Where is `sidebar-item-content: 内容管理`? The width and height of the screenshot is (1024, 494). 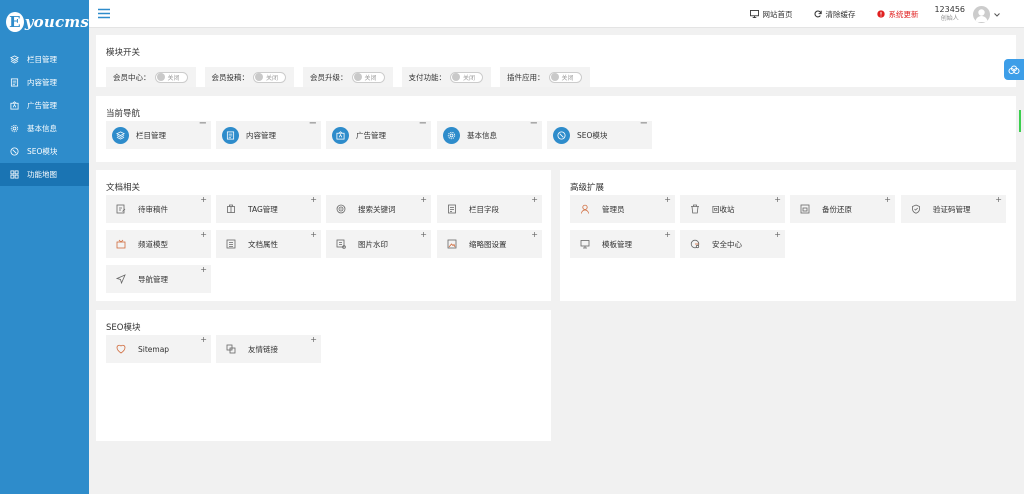
sidebar-item-content: 内容管理 is located at coordinates (44, 82).